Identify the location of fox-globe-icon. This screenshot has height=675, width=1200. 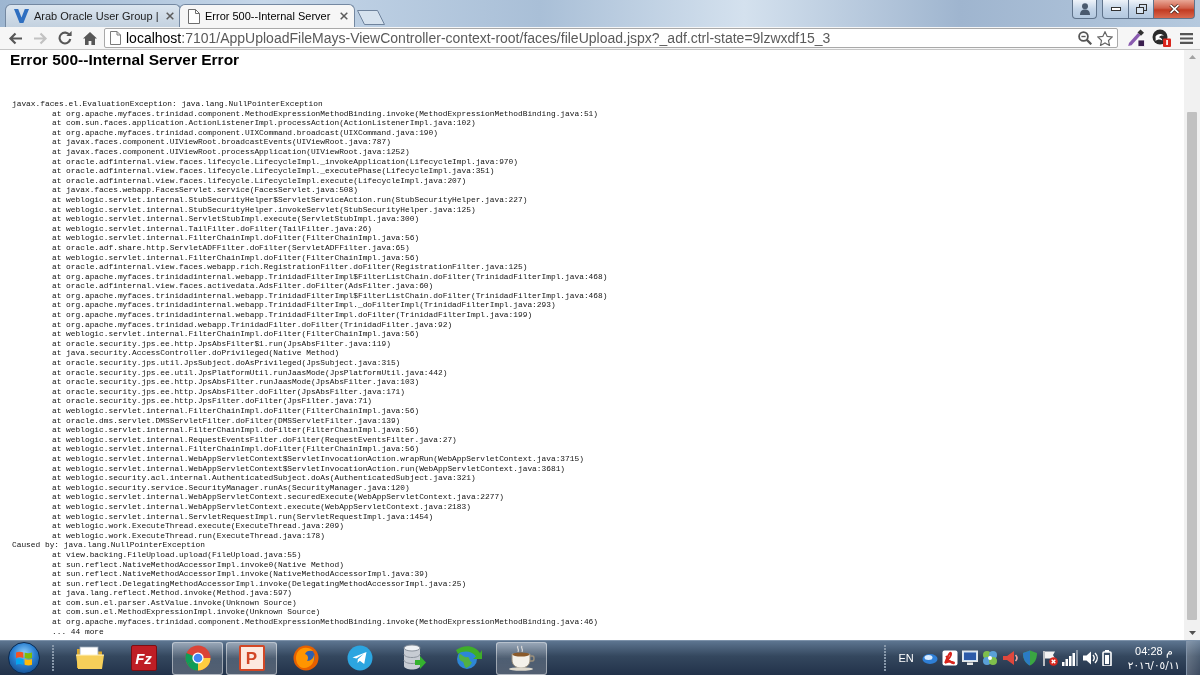
(305, 658).